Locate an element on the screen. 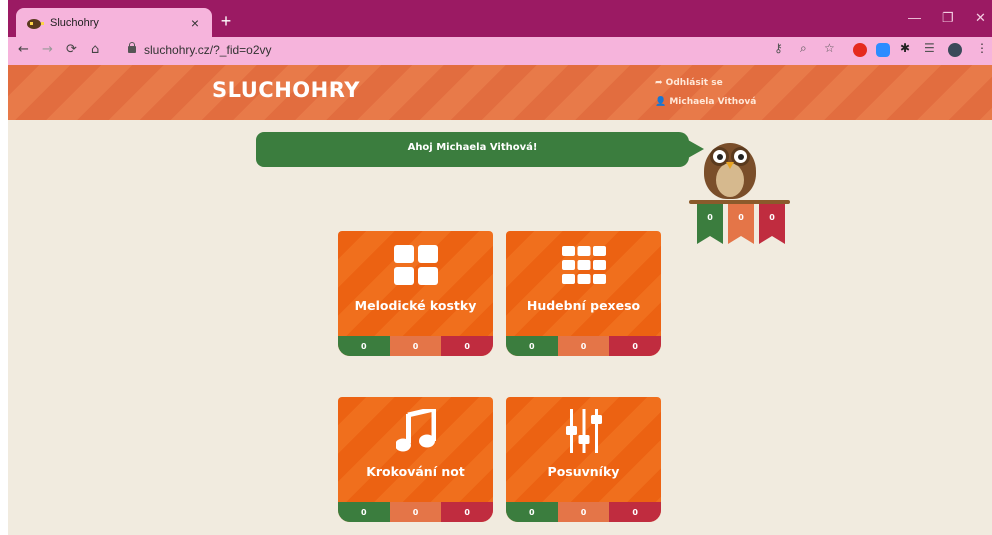 This screenshot has width=992, height=535. browser-tab: Sluchohry × is located at coordinates (114, 22).